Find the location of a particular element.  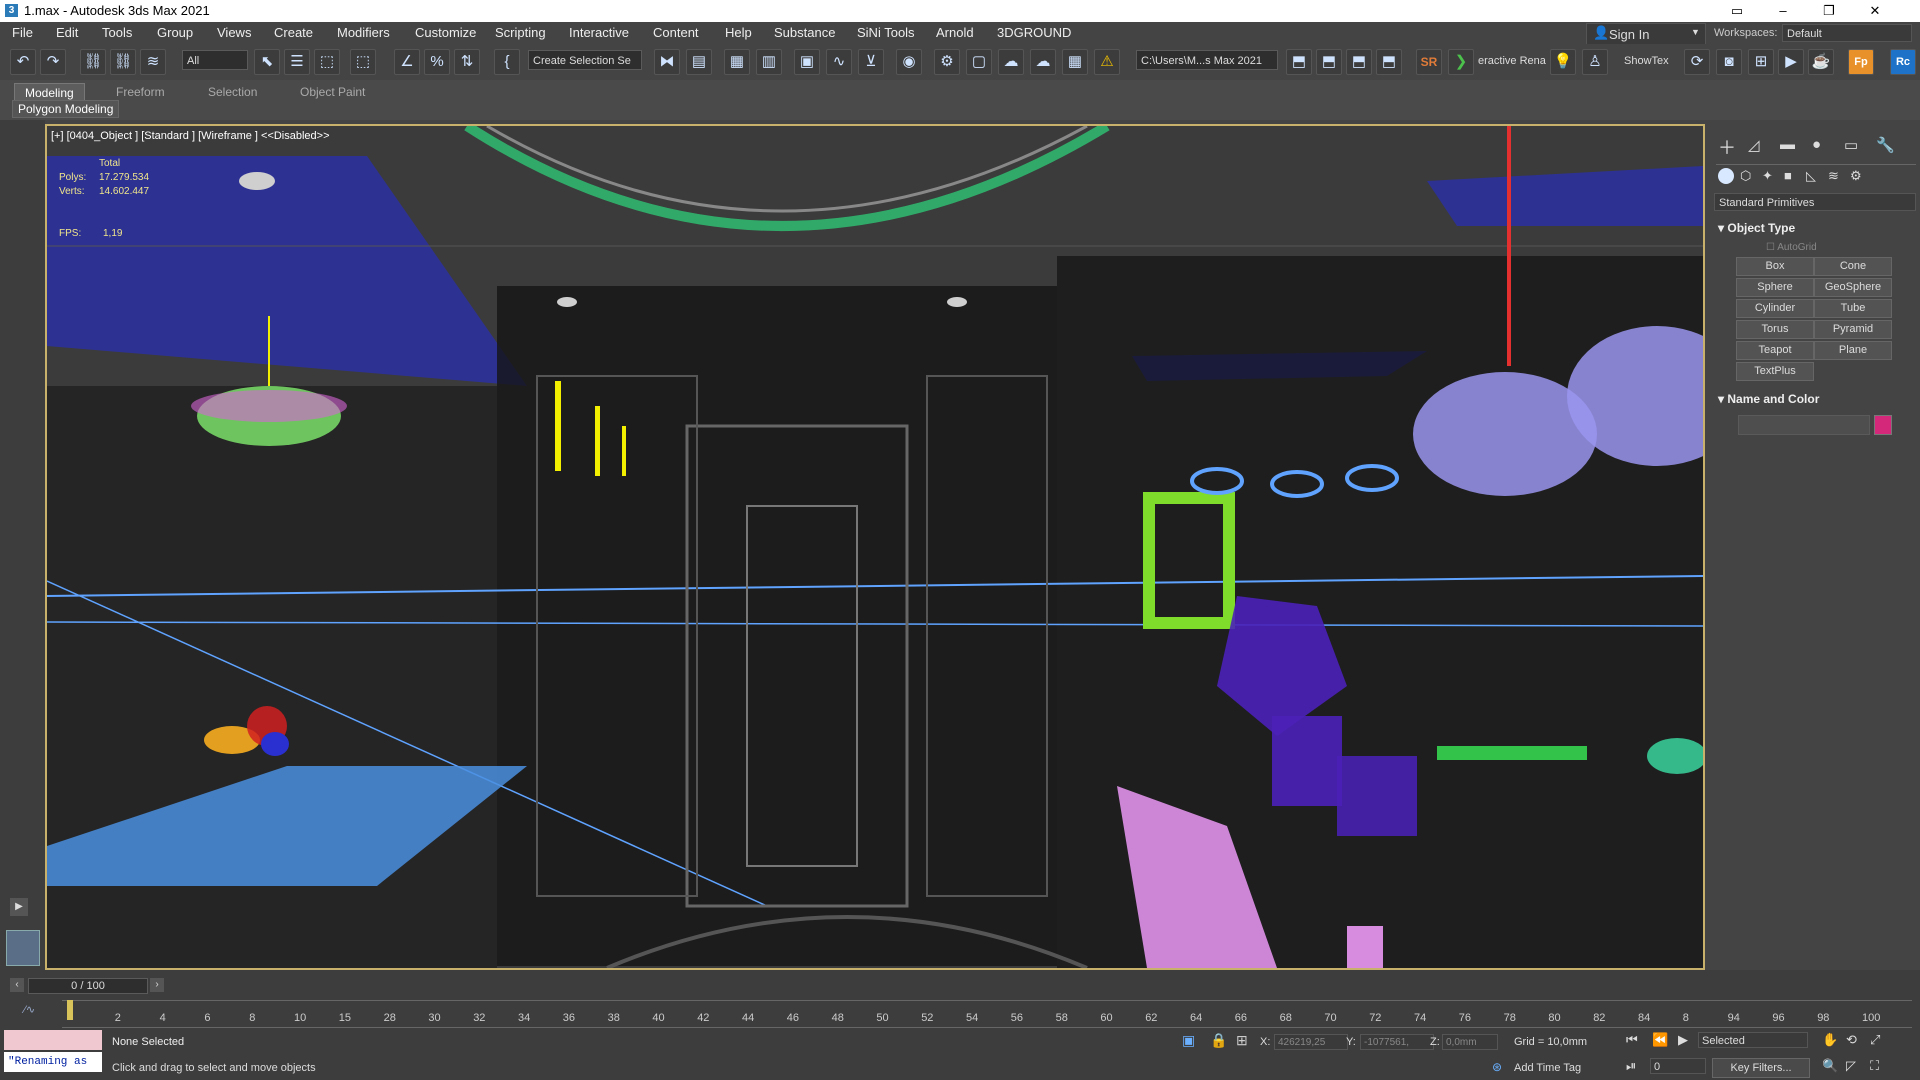

menu-views: Views is located at coordinates (234, 32).